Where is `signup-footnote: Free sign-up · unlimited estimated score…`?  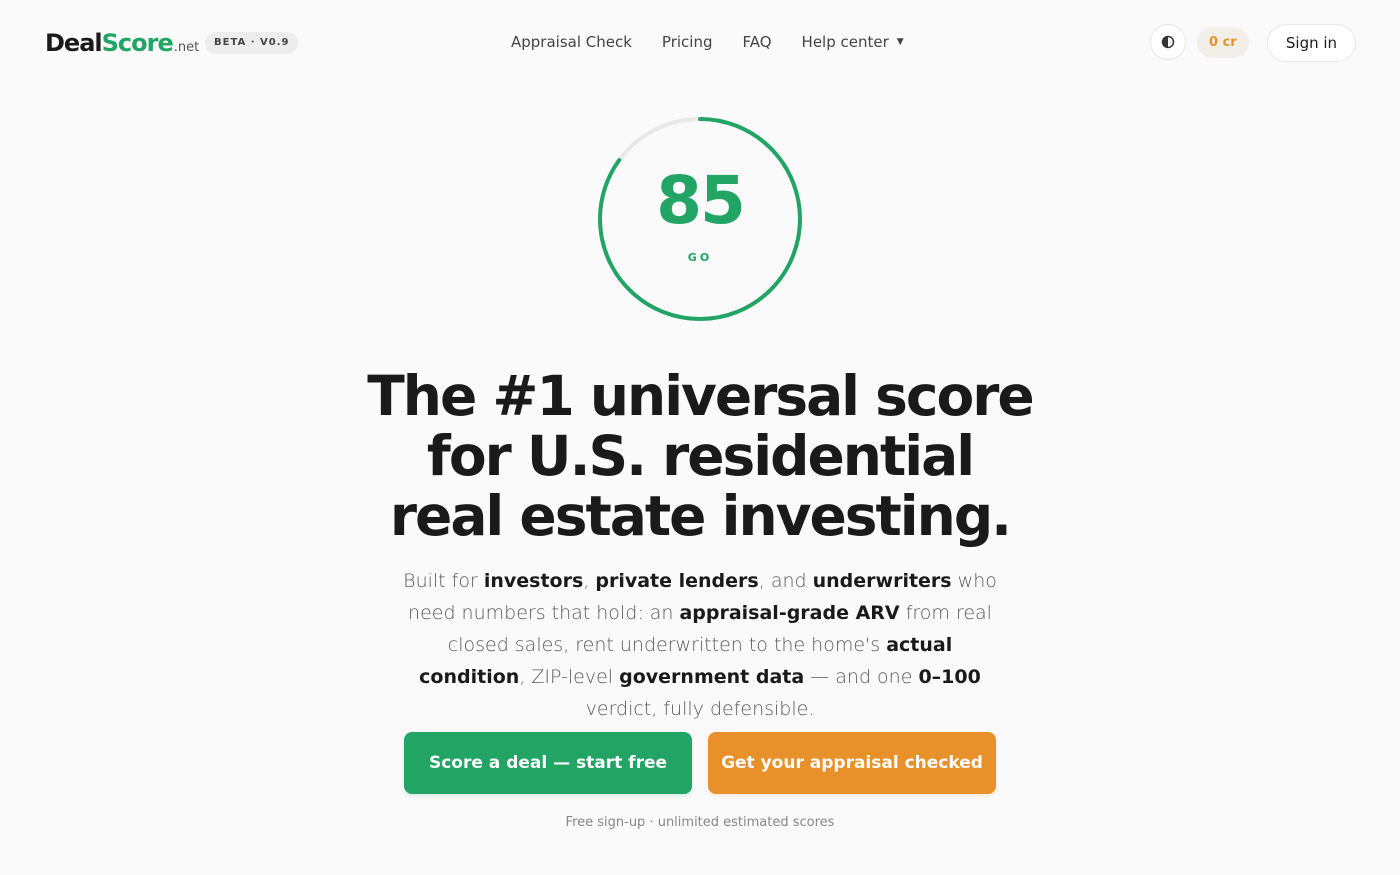
signup-footnote: Free sign-up · unlimited estimated score… is located at coordinates (700, 822).